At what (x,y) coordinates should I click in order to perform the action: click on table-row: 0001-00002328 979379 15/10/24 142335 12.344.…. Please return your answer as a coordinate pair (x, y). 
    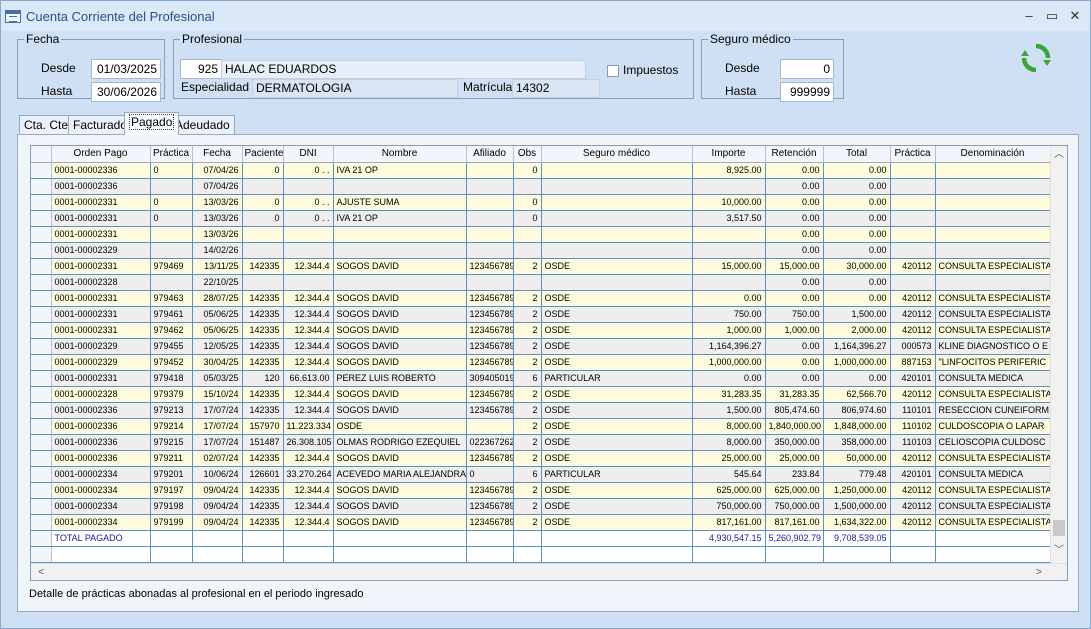
    Looking at the image, I should click on (541, 394).